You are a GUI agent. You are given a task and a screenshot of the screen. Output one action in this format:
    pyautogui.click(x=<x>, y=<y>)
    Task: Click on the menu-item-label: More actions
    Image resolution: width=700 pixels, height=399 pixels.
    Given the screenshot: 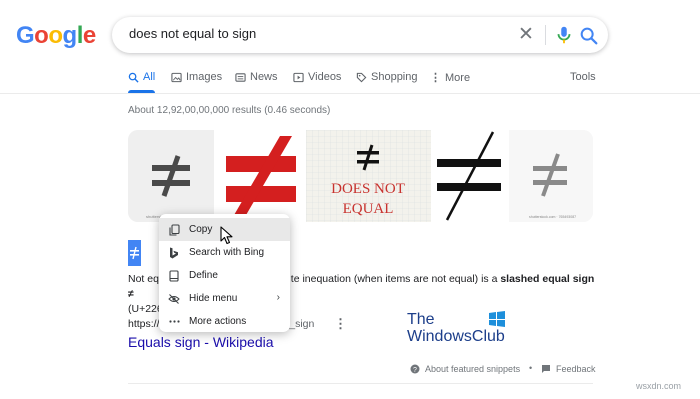 What is the action you would take?
    pyautogui.click(x=218, y=321)
    